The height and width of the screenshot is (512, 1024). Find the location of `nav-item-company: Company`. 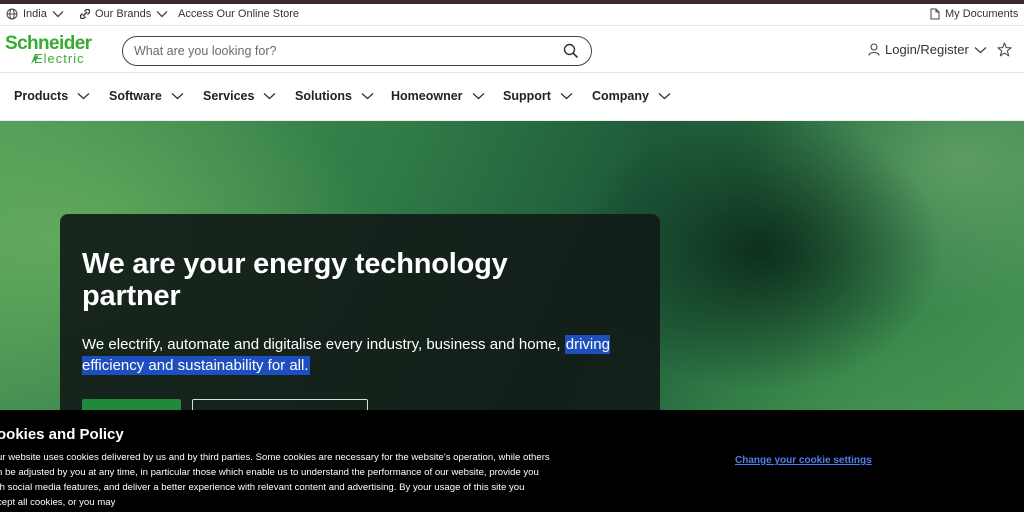

nav-item-company: Company is located at coordinates (631, 96).